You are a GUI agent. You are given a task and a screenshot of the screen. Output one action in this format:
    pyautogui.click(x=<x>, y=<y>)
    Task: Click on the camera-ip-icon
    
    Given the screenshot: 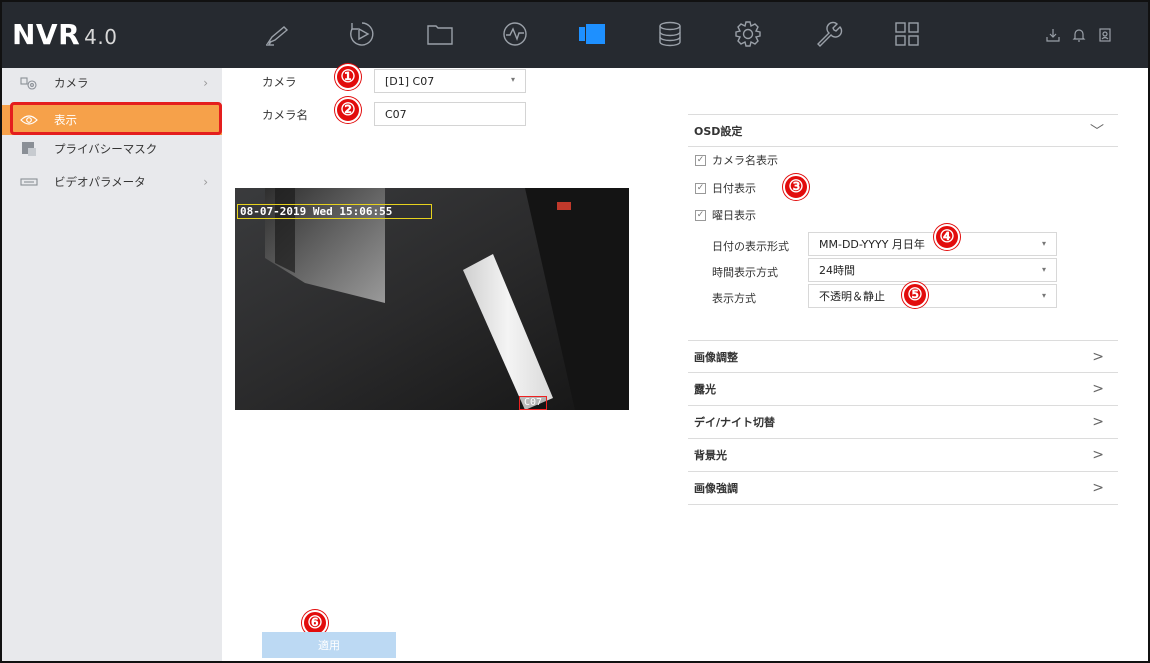 What is the action you would take?
    pyautogui.click(x=29, y=83)
    